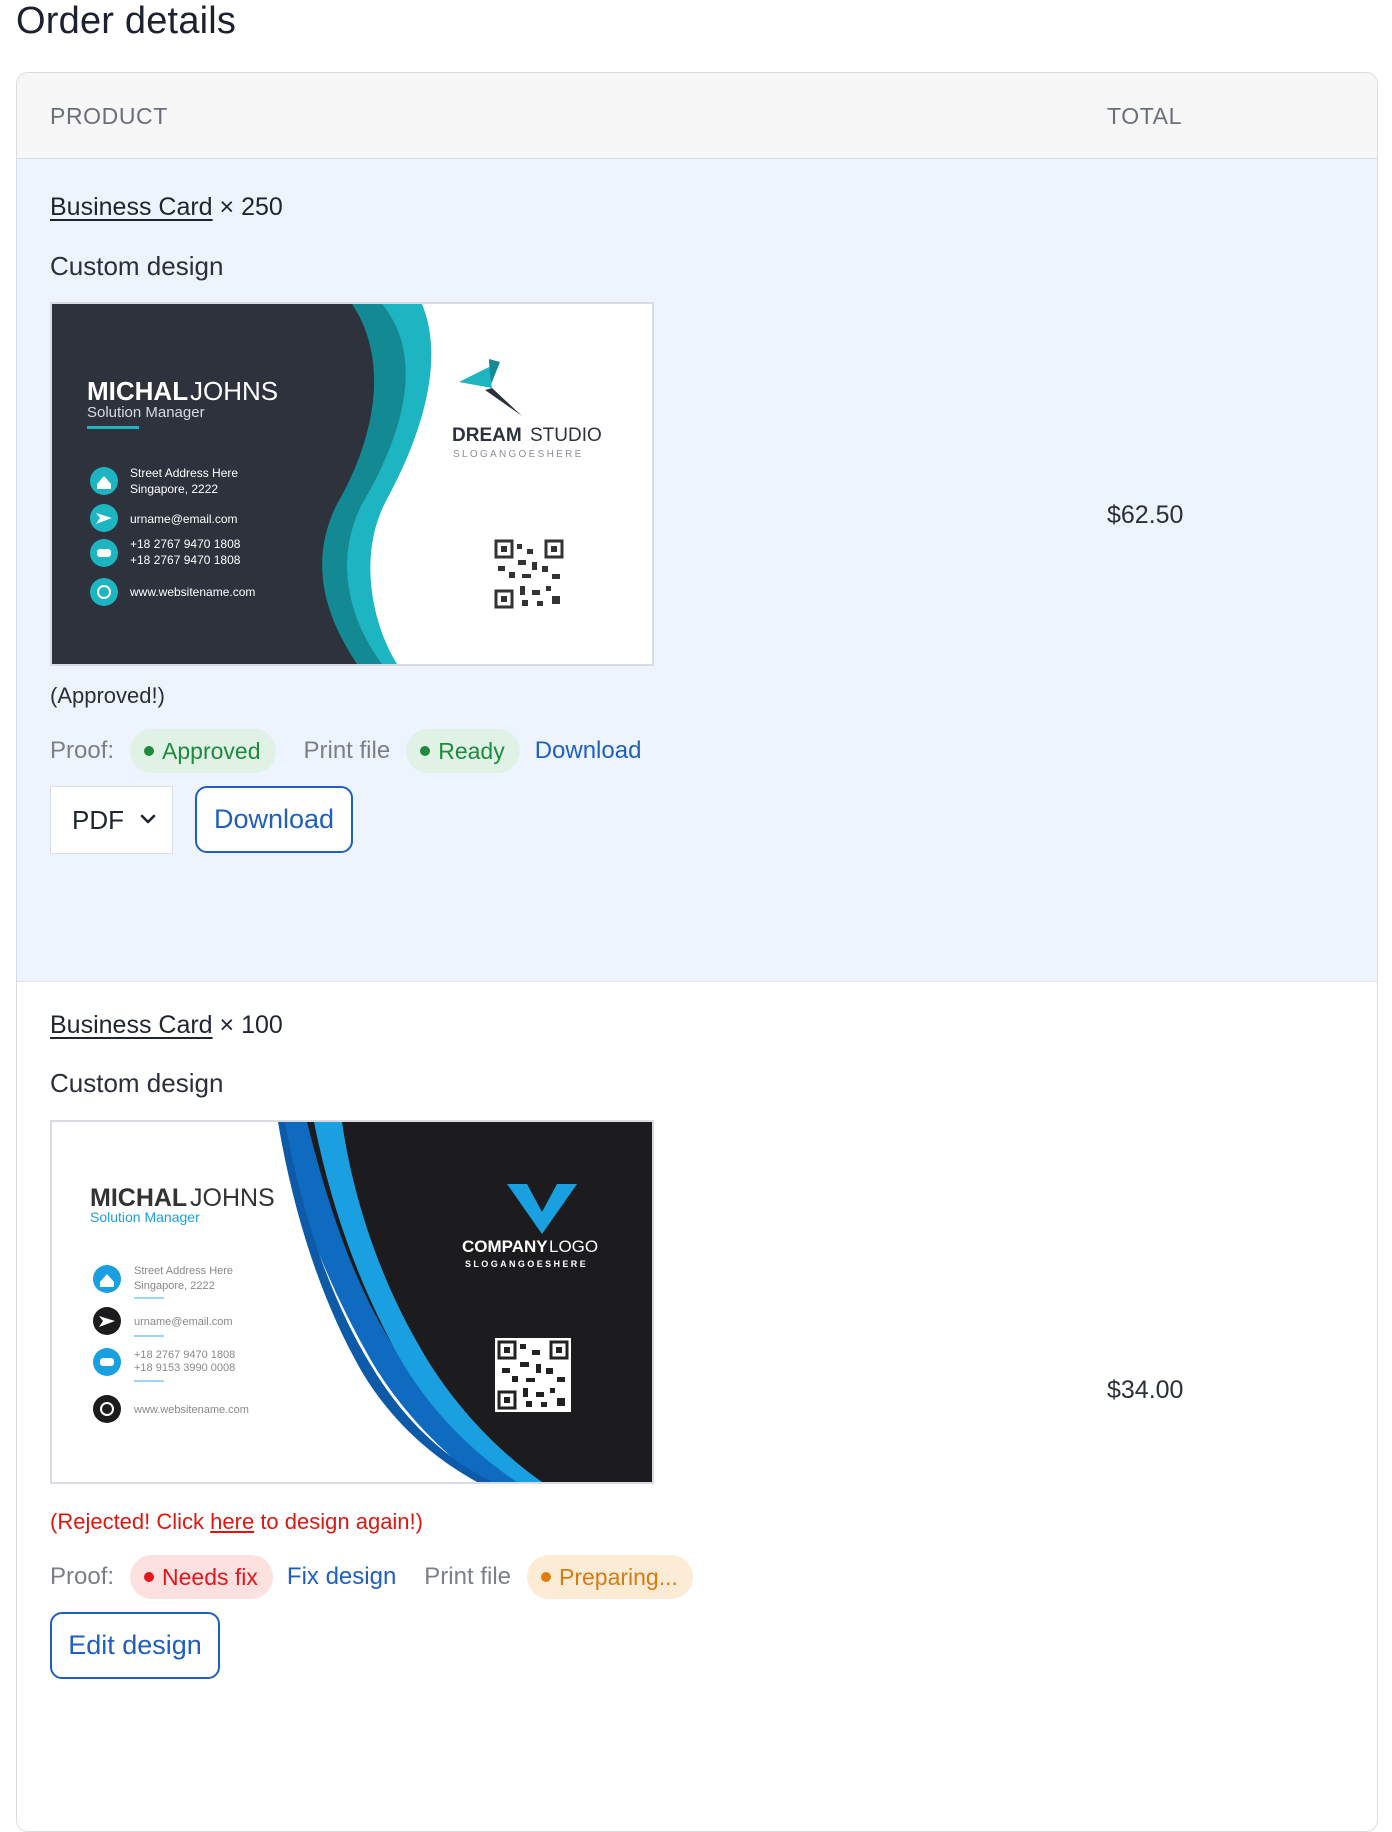  Describe the element at coordinates (566, 435) in the screenshot. I see `card-brand-last: STUDIO` at that location.